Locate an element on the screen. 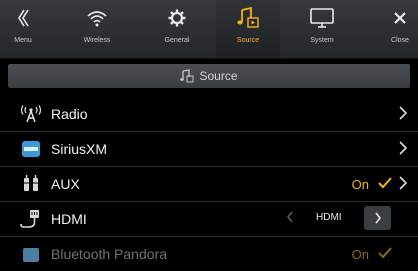 This screenshot has width=418, height=271. nav-system-button: System is located at coordinates (322, 29).